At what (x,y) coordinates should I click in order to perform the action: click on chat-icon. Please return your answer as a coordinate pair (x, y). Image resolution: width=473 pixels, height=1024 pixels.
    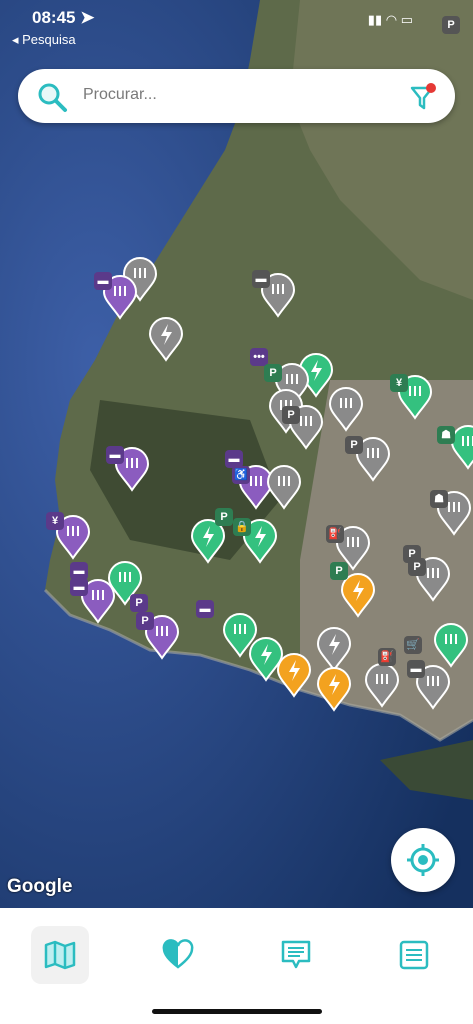
    Looking at the image, I should click on (296, 954).